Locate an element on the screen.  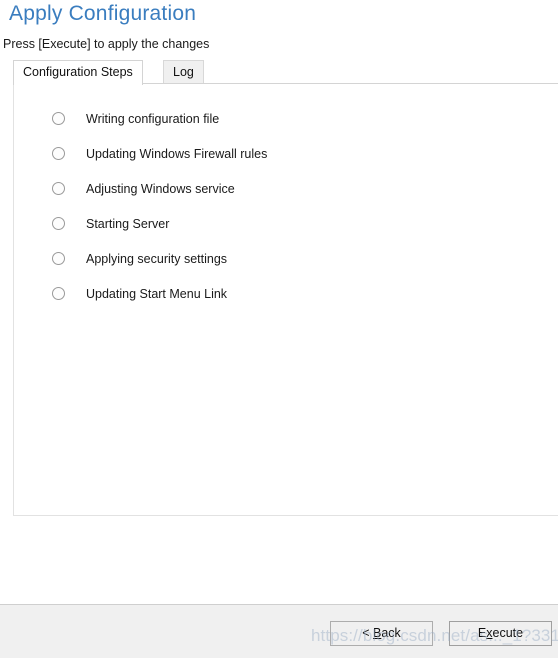
back-button-suffix: ack is located at coordinates (391, 633).